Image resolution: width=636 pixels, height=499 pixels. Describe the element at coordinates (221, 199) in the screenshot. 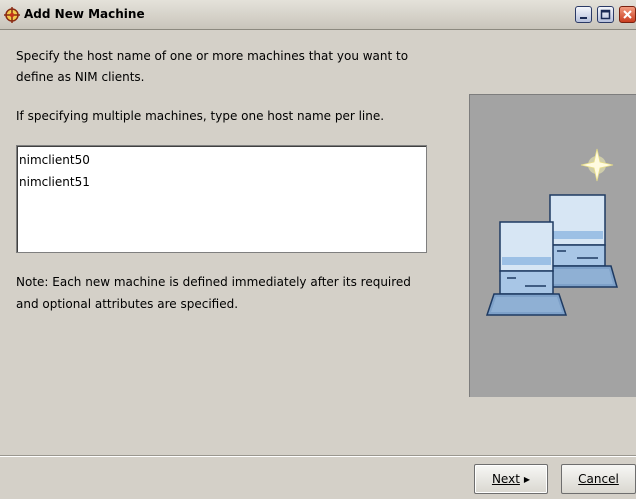

I see `host-names-input: nimclient50 nimclient51` at that location.